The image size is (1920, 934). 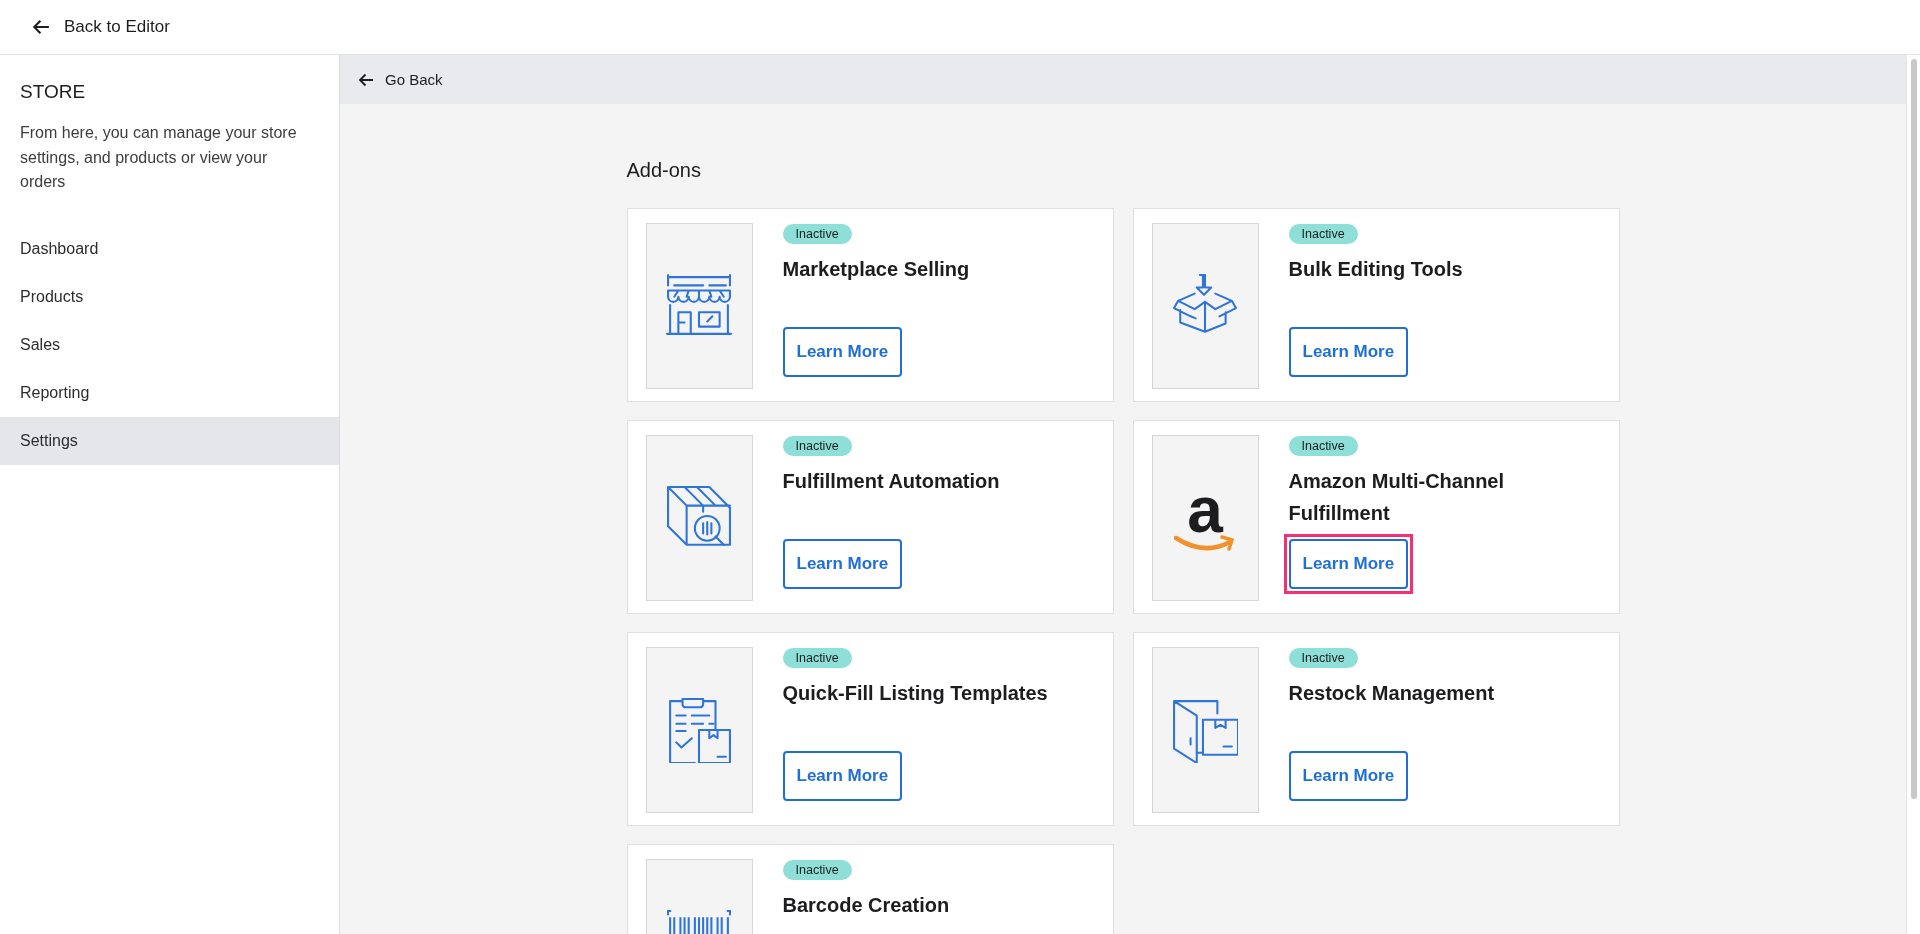 I want to click on sidebar-item: Dashboard, so click(x=169, y=248).